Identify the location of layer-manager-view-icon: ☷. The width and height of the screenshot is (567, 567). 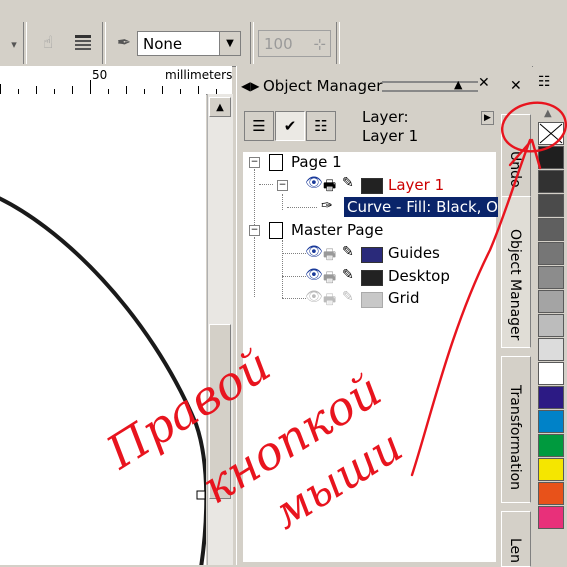
(321, 126).